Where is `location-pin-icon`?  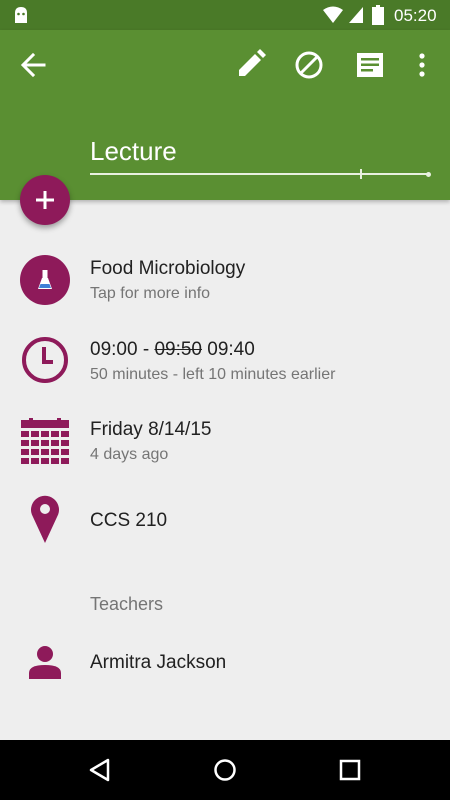
location-pin-icon is located at coordinates (45, 519).